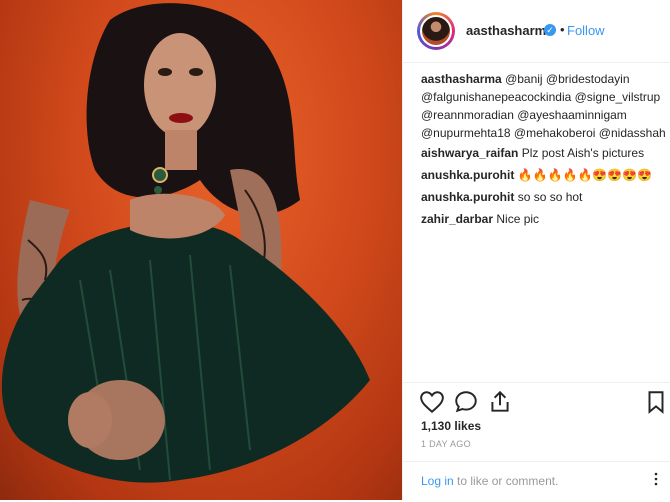  I want to click on heart-icon, so click(432, 402).